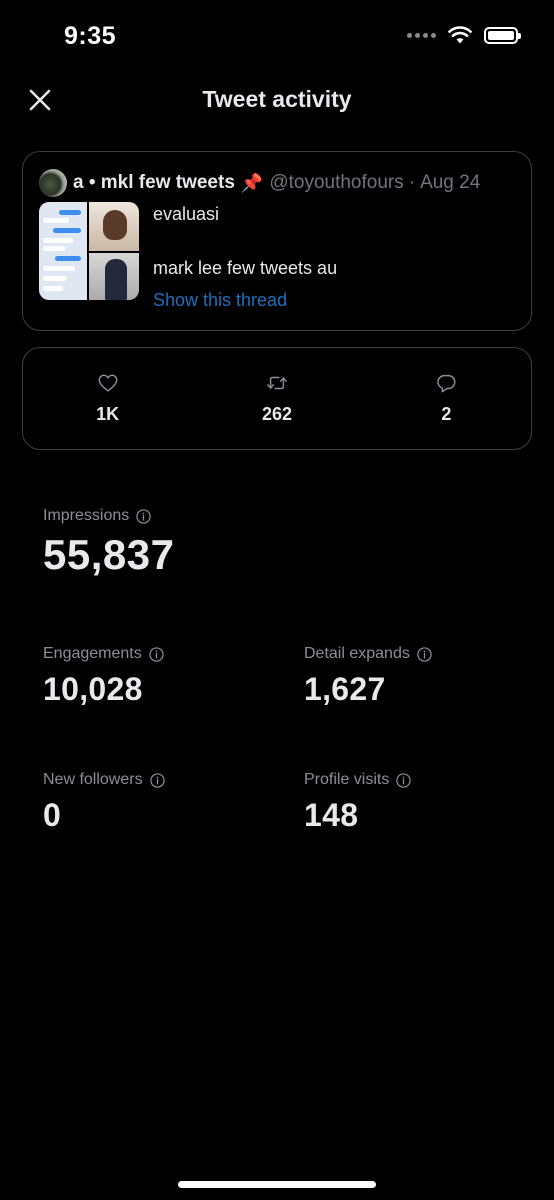 This screenshot has width=554, height=1200. Describe the element at coordinates (357, 653) in the screenshot. I see `detail-expands-label: Detail expands` at that location.